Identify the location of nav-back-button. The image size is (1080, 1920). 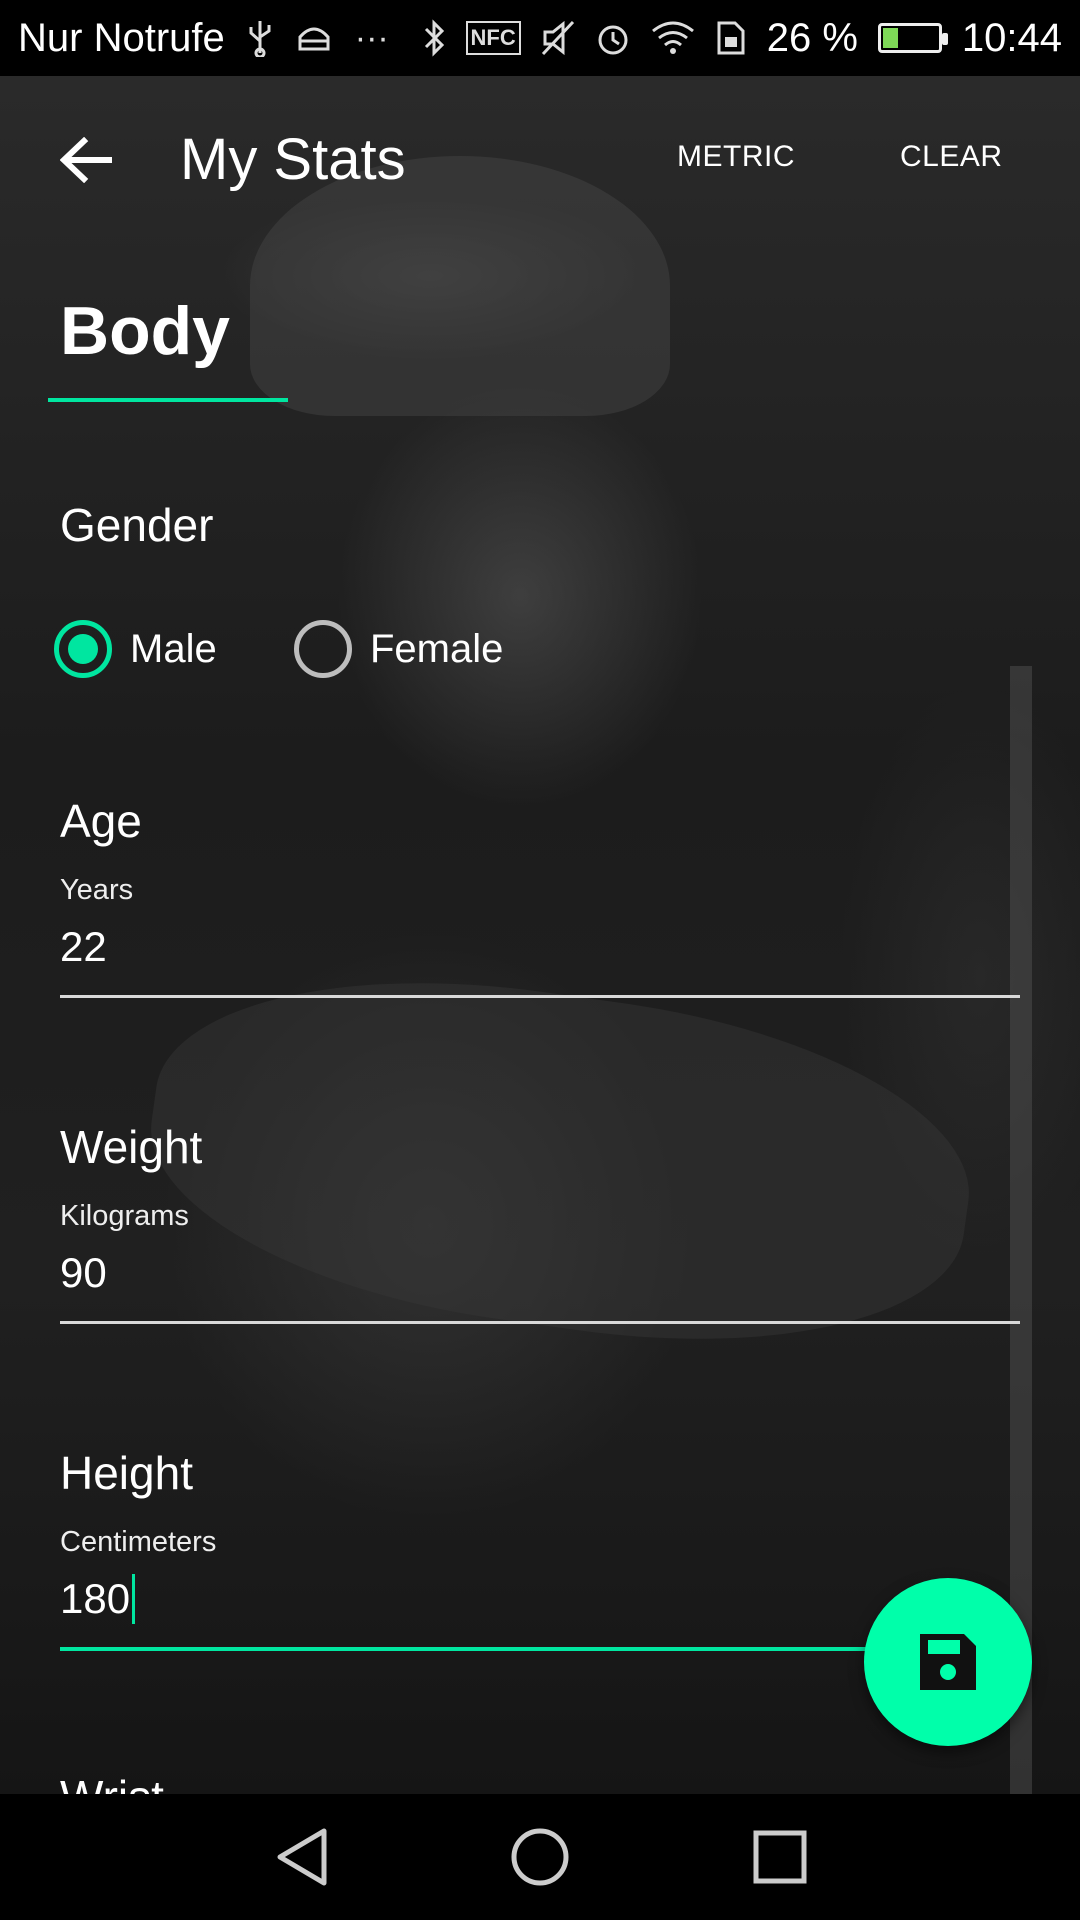
(301, 1857).